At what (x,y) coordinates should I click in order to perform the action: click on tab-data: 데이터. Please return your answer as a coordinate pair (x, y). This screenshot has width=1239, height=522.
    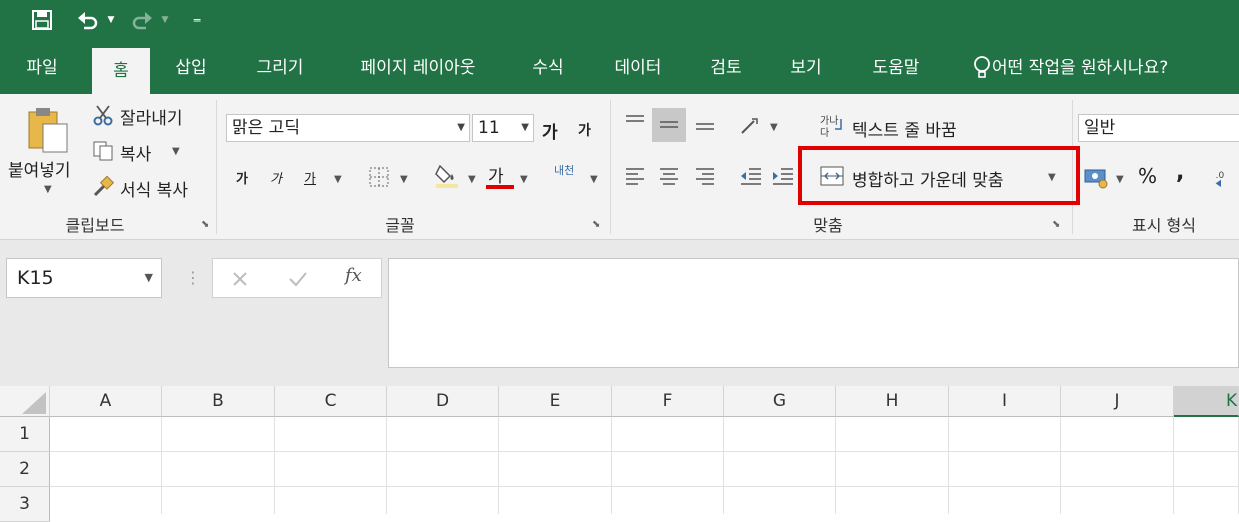
    Looking at the image, I should click on (638, 68).